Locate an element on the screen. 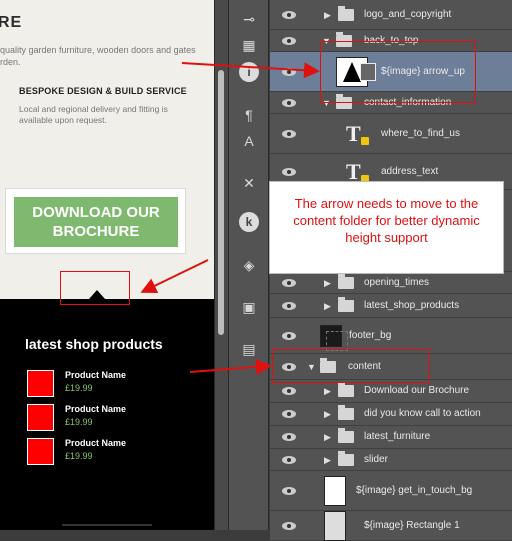 The width and height of the screenshot is (512, 541). layer-row: ▶ opening_times is located at coordinates (391, 283).